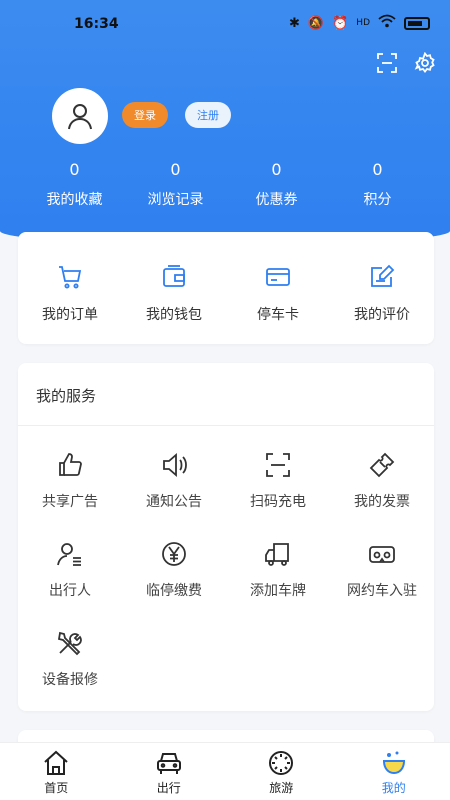 The width and height of the screenshot is (450, 800). Describe the element at coordinates (208, 115) in the screenshot. I see `register-button: 注册` at that location.